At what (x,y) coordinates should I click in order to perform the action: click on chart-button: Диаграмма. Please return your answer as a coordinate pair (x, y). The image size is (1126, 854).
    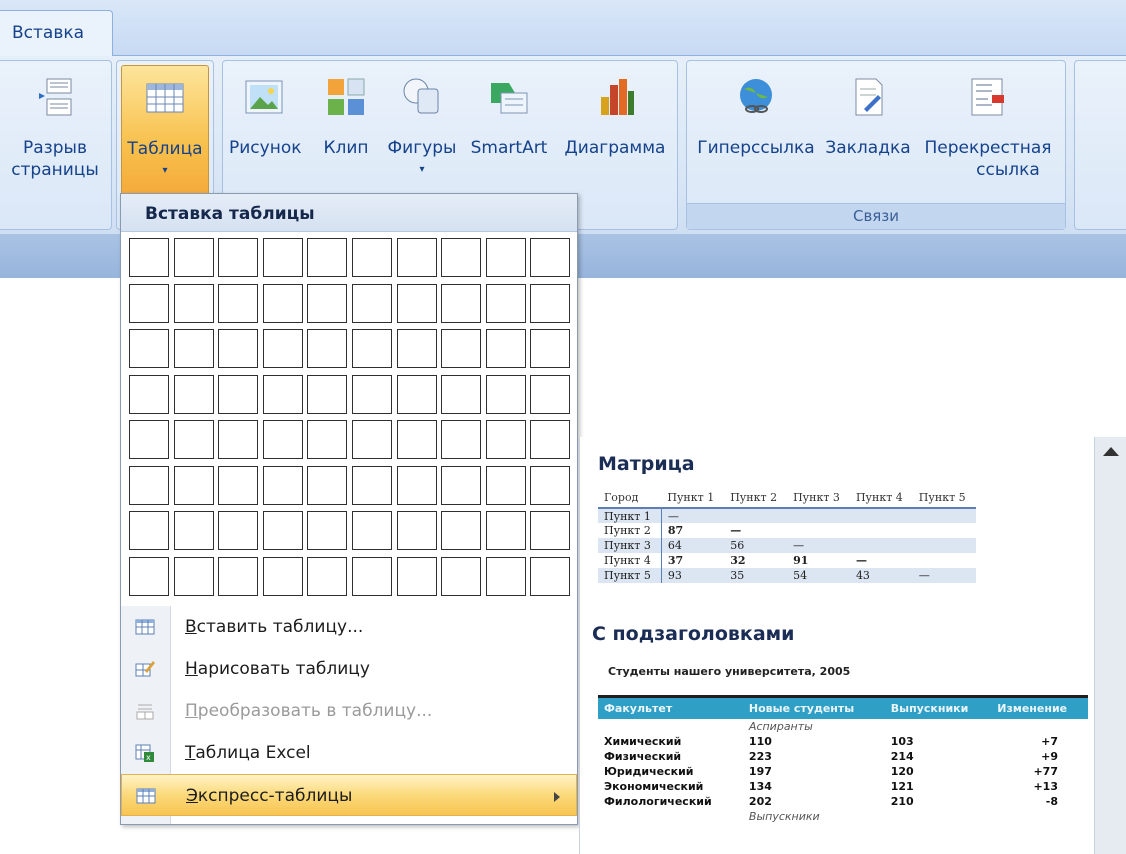
    Looking at the image, I should click on (615, 117).